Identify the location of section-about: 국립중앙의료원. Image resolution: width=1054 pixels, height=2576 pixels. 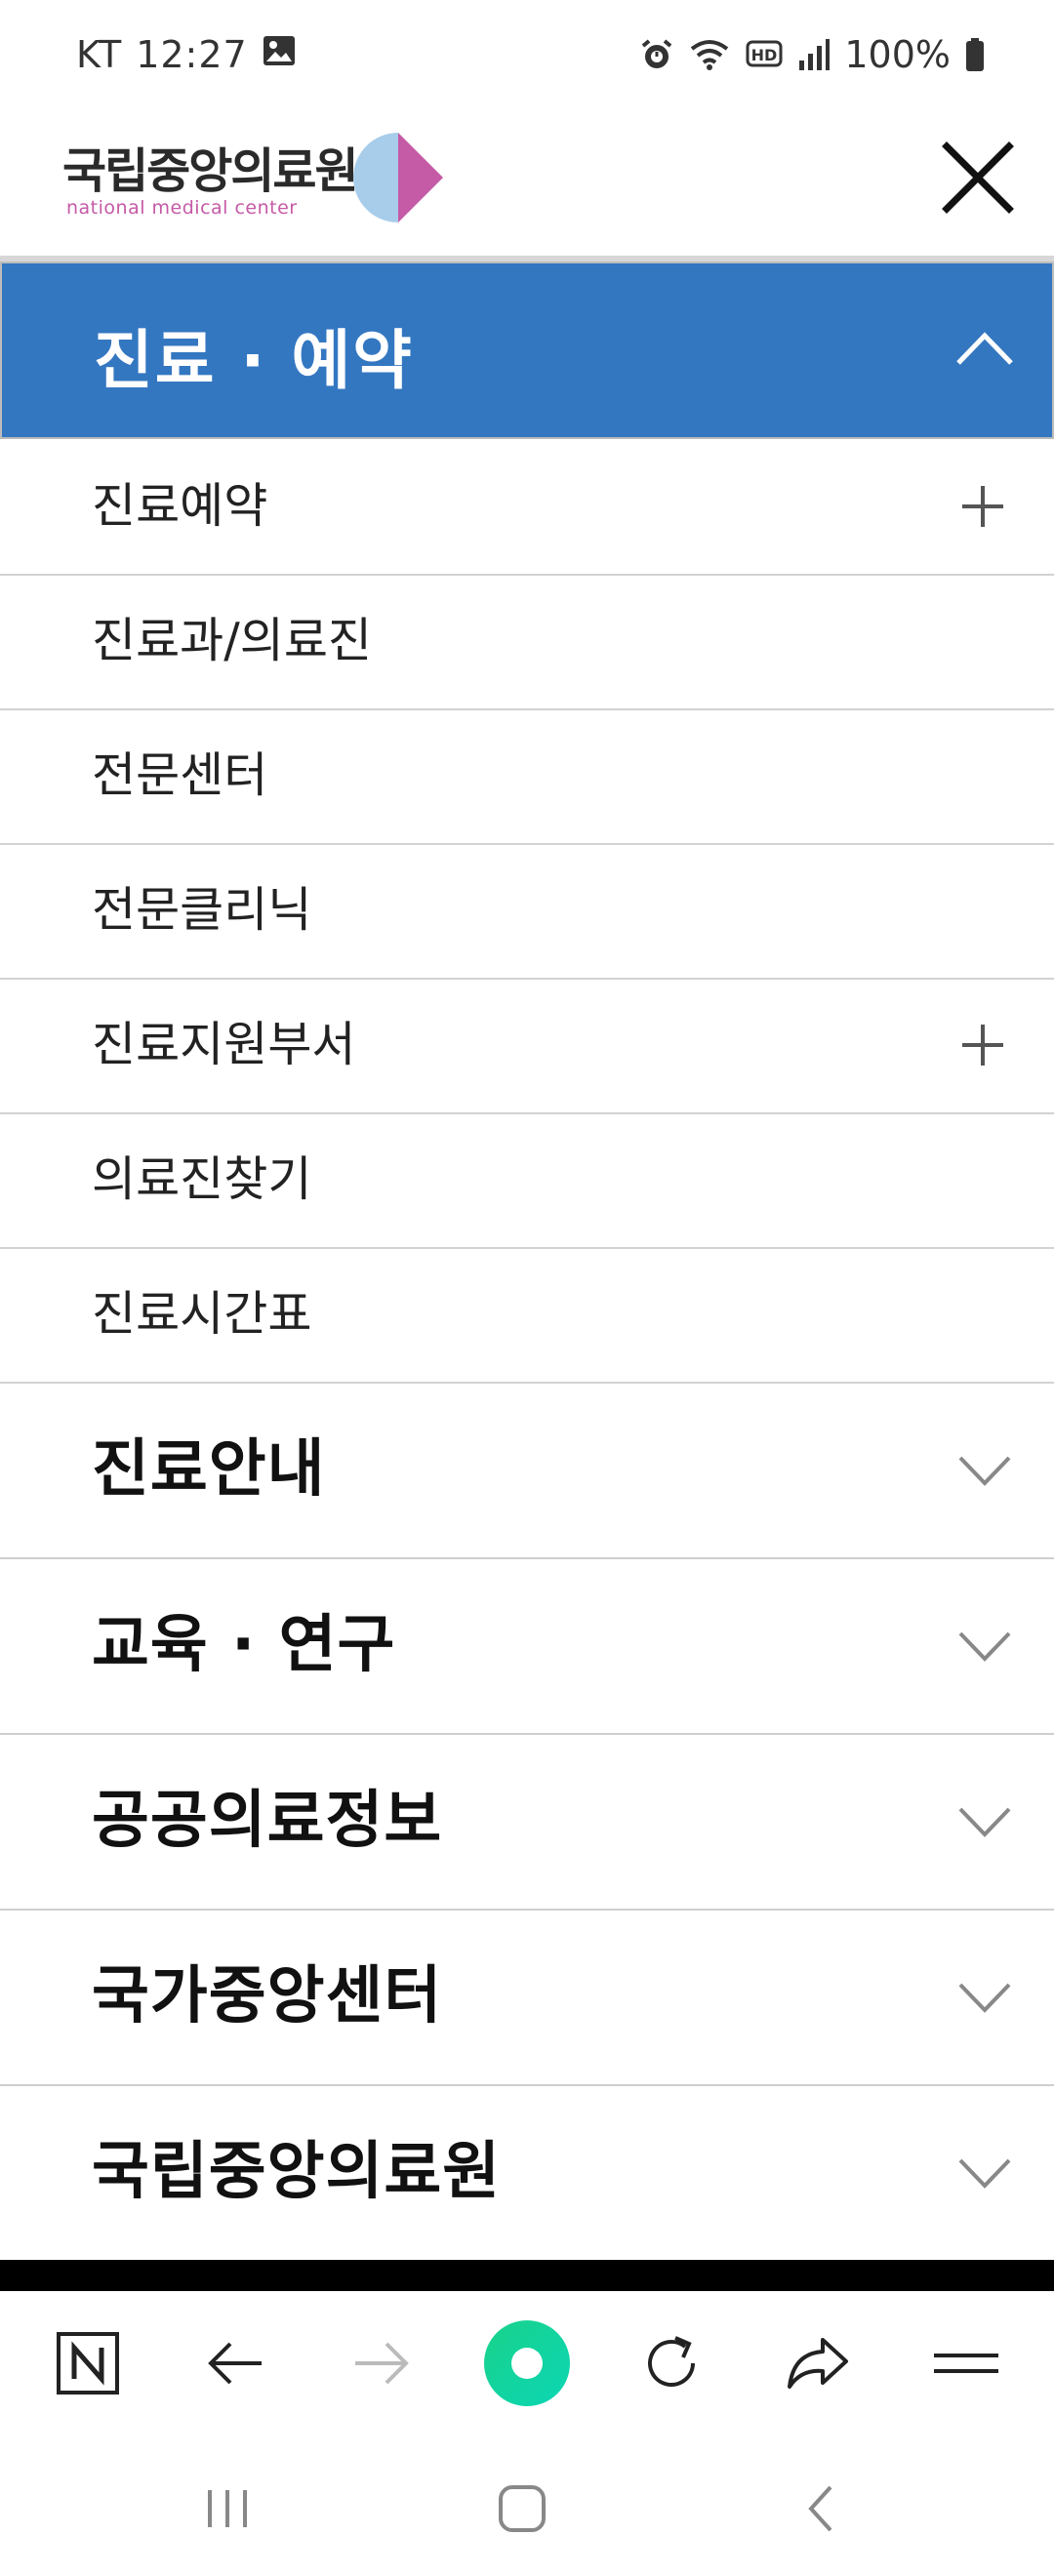
(527, 2174).